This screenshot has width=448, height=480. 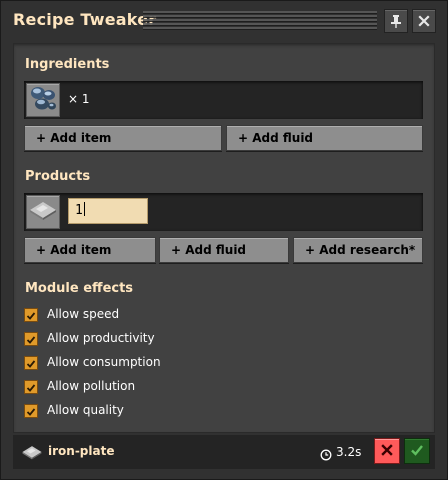 I want to click on product-amount-value: 1, so click(x=79, y=210).